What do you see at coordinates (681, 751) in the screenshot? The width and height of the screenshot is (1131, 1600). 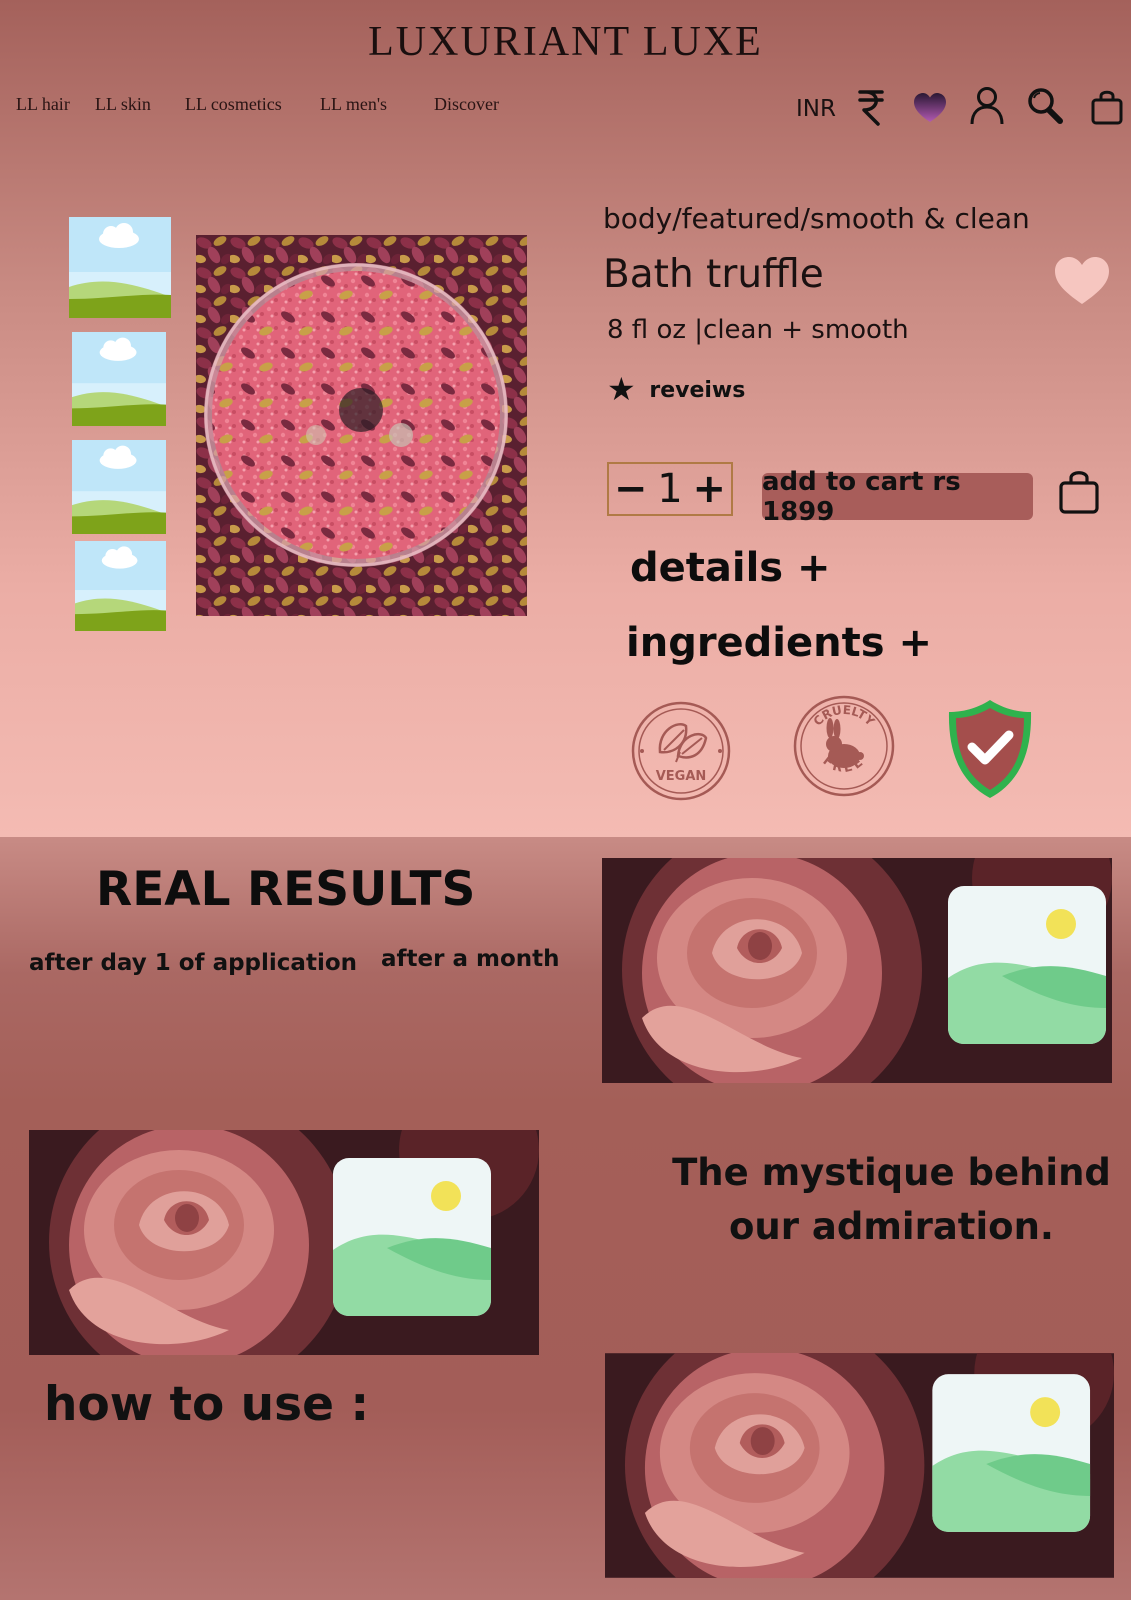 I see `vegan-badge-icon: VEGAN` at bounding box center [681, 751].